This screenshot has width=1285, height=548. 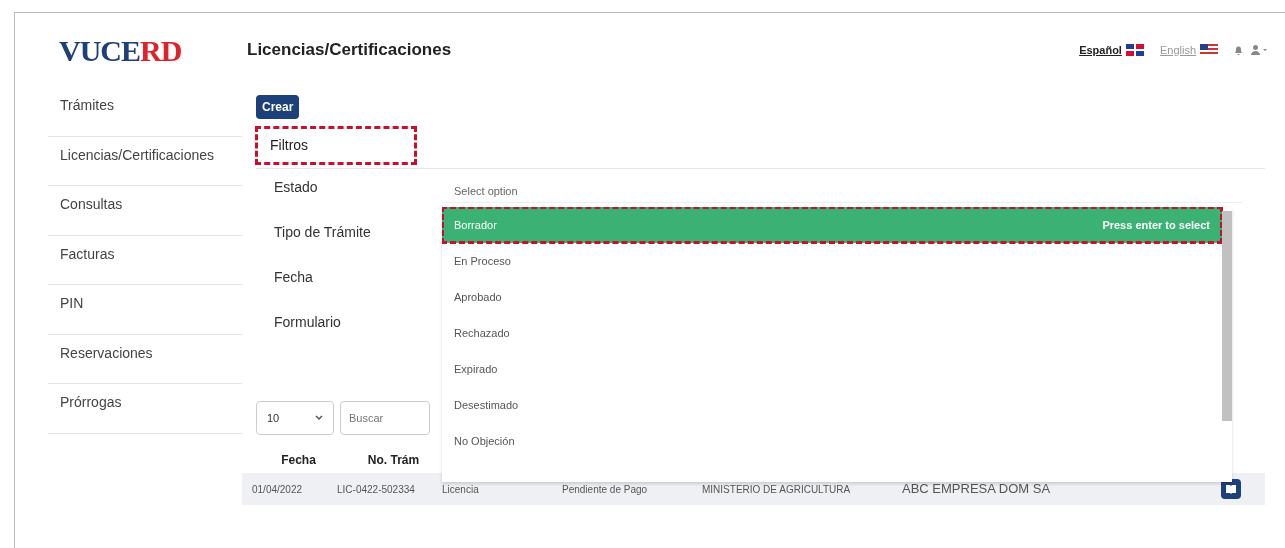 What do you see at coordinates (145, 409) in the screenshot?
I see `sidebar-item: Prórrogas` at bounding box center [145, 409].